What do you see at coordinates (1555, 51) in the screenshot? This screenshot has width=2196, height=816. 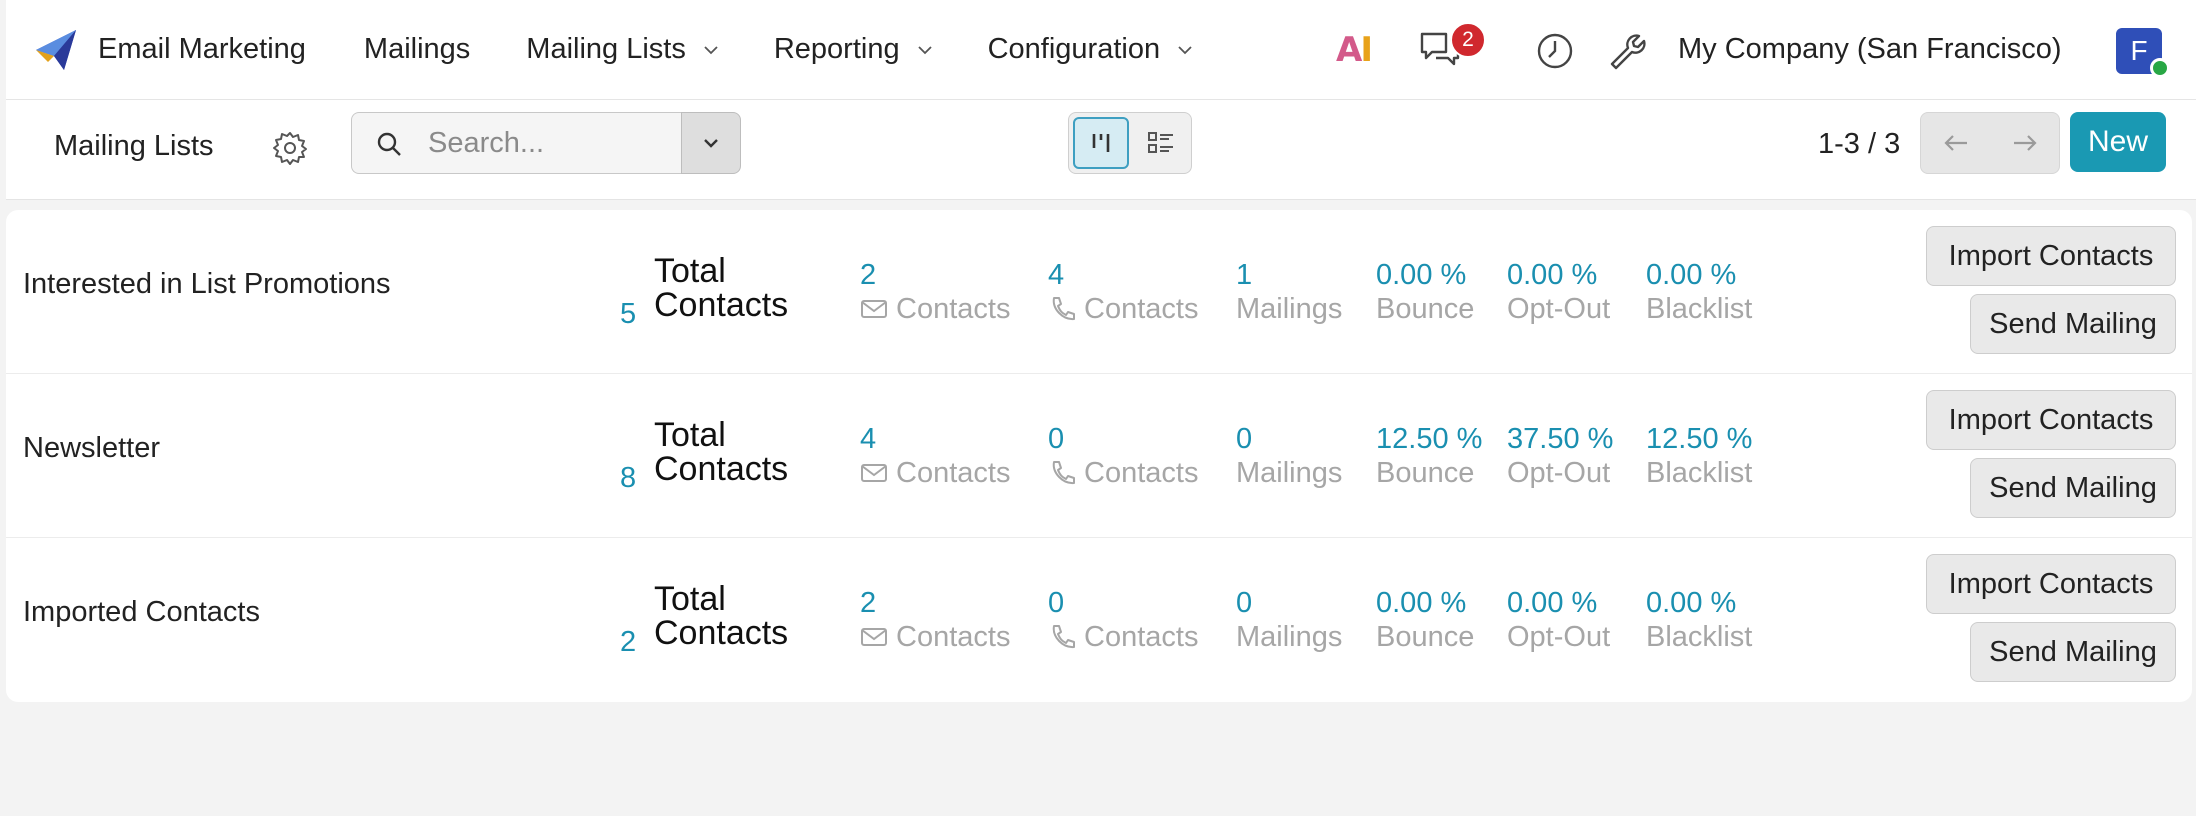 I see `clock-icon` at bounding box center [1555, 51].